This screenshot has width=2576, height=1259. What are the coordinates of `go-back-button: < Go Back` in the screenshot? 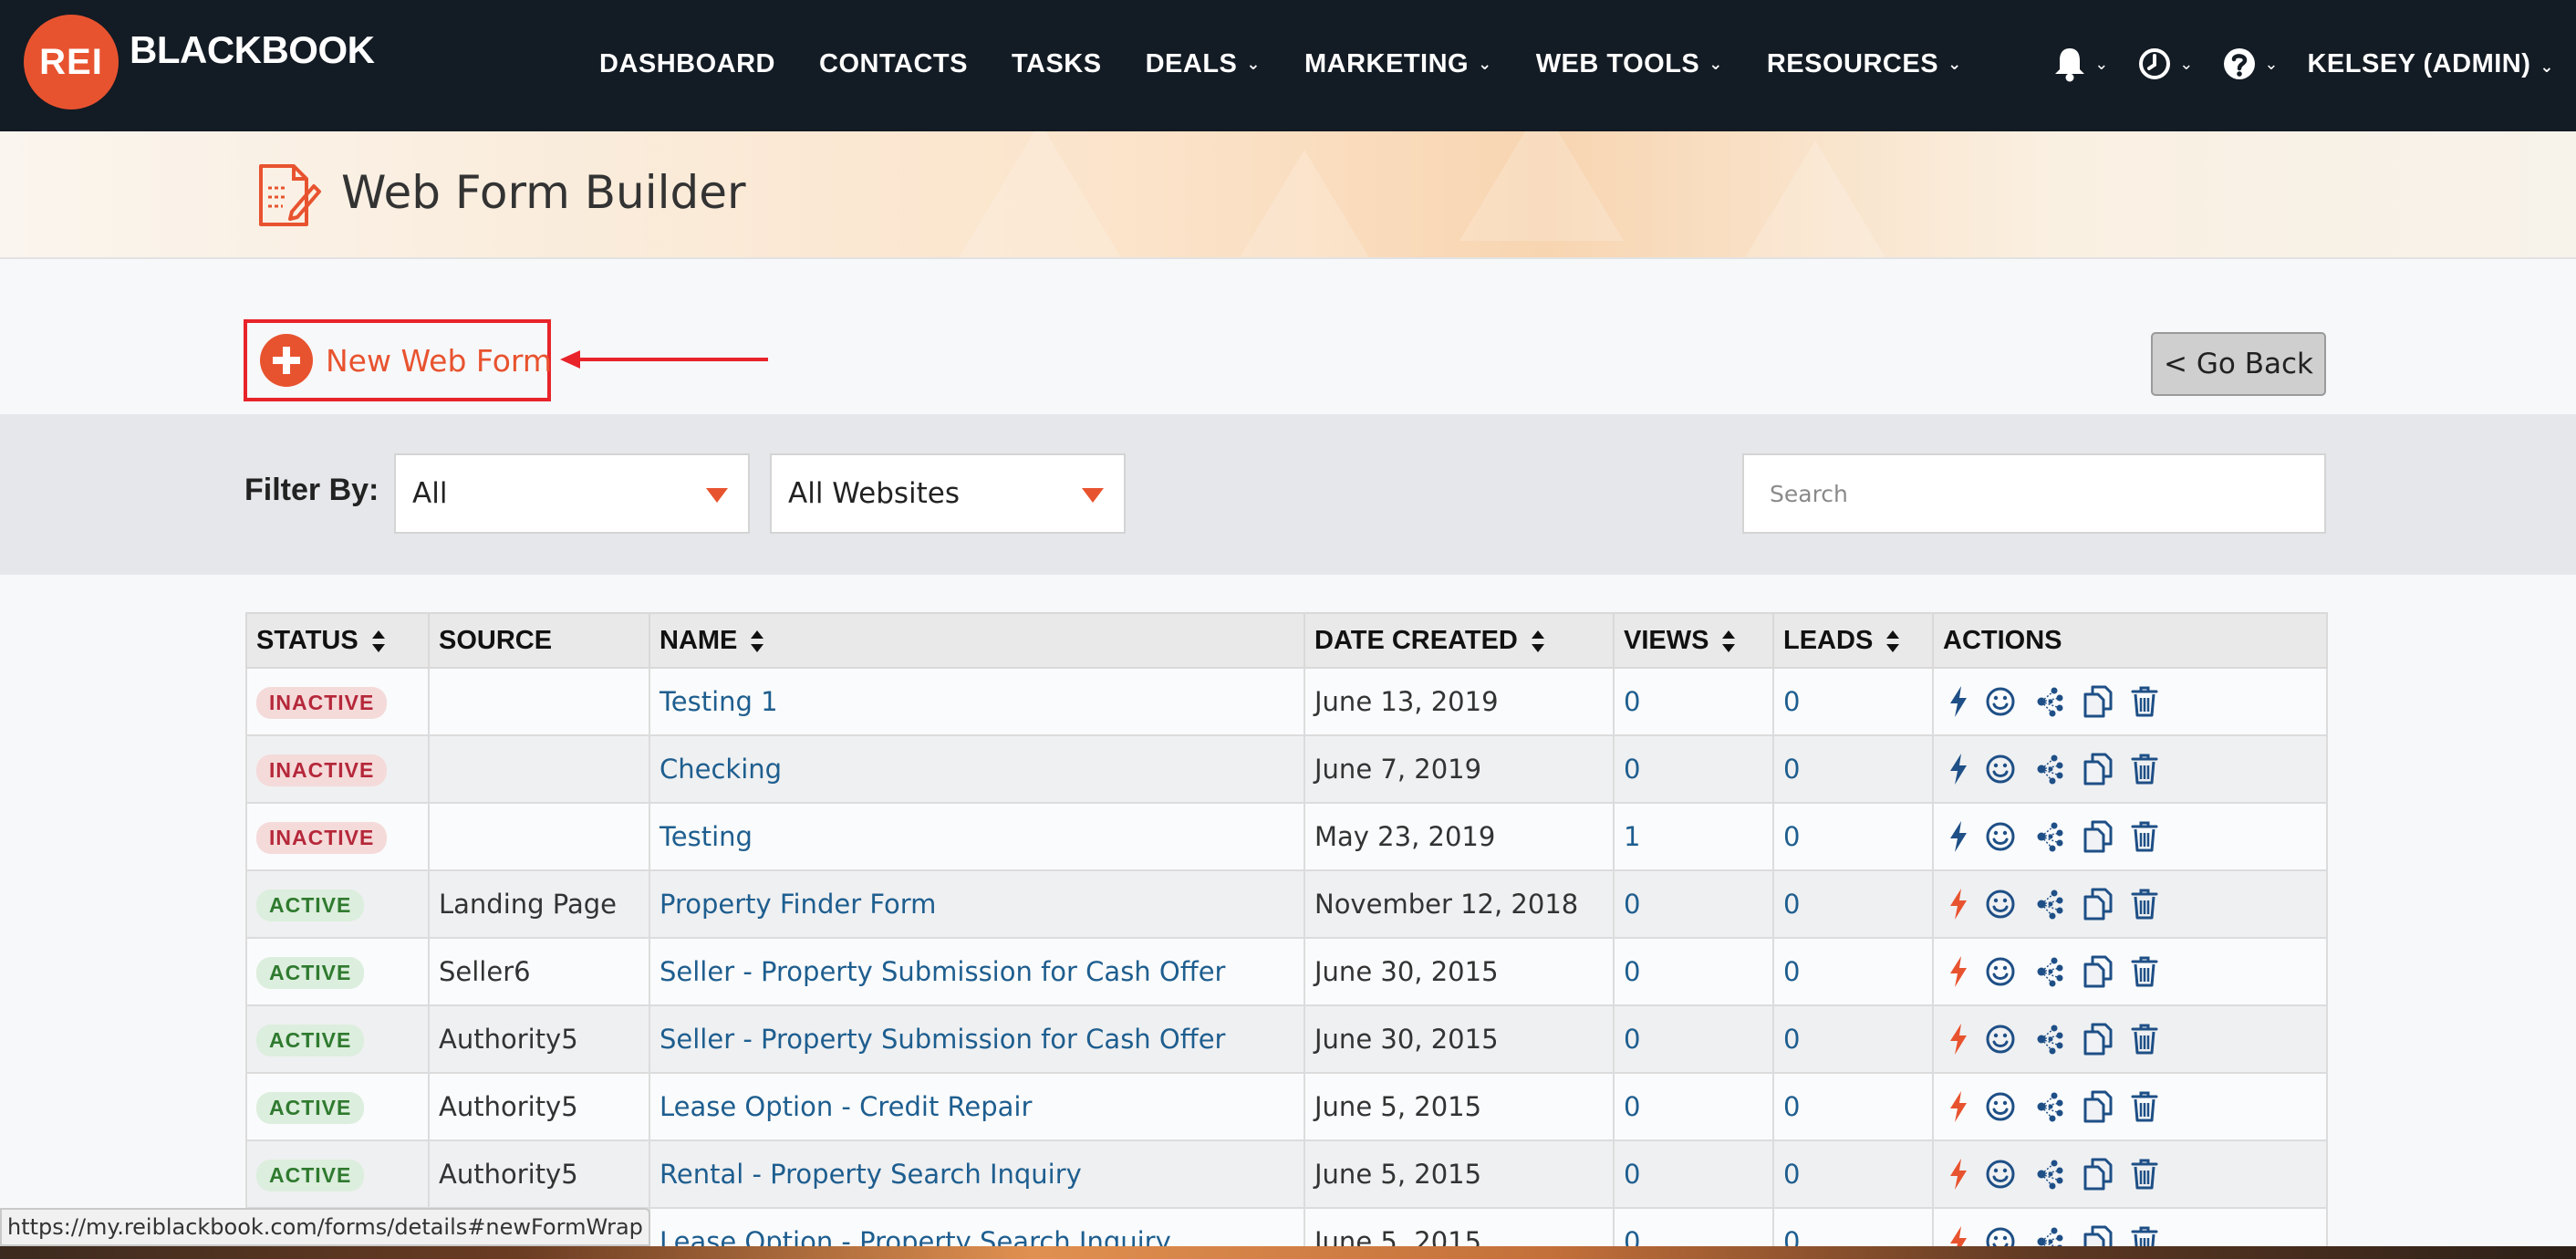 It's located at (2238, 364).